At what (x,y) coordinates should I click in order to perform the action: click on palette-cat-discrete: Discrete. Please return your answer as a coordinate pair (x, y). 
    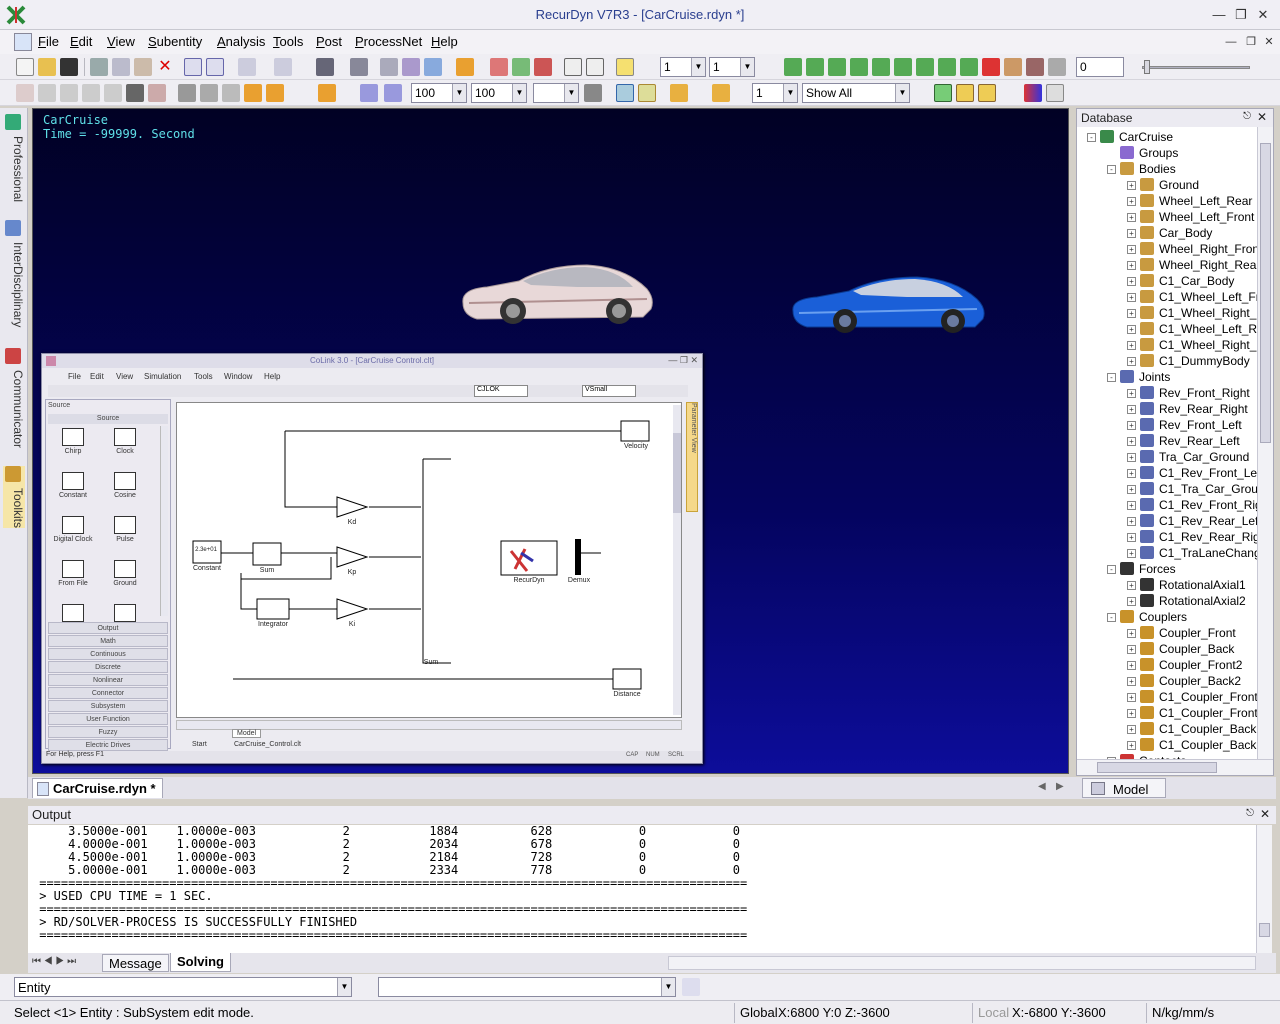
    Looking at the image, I should click on (108, 667).